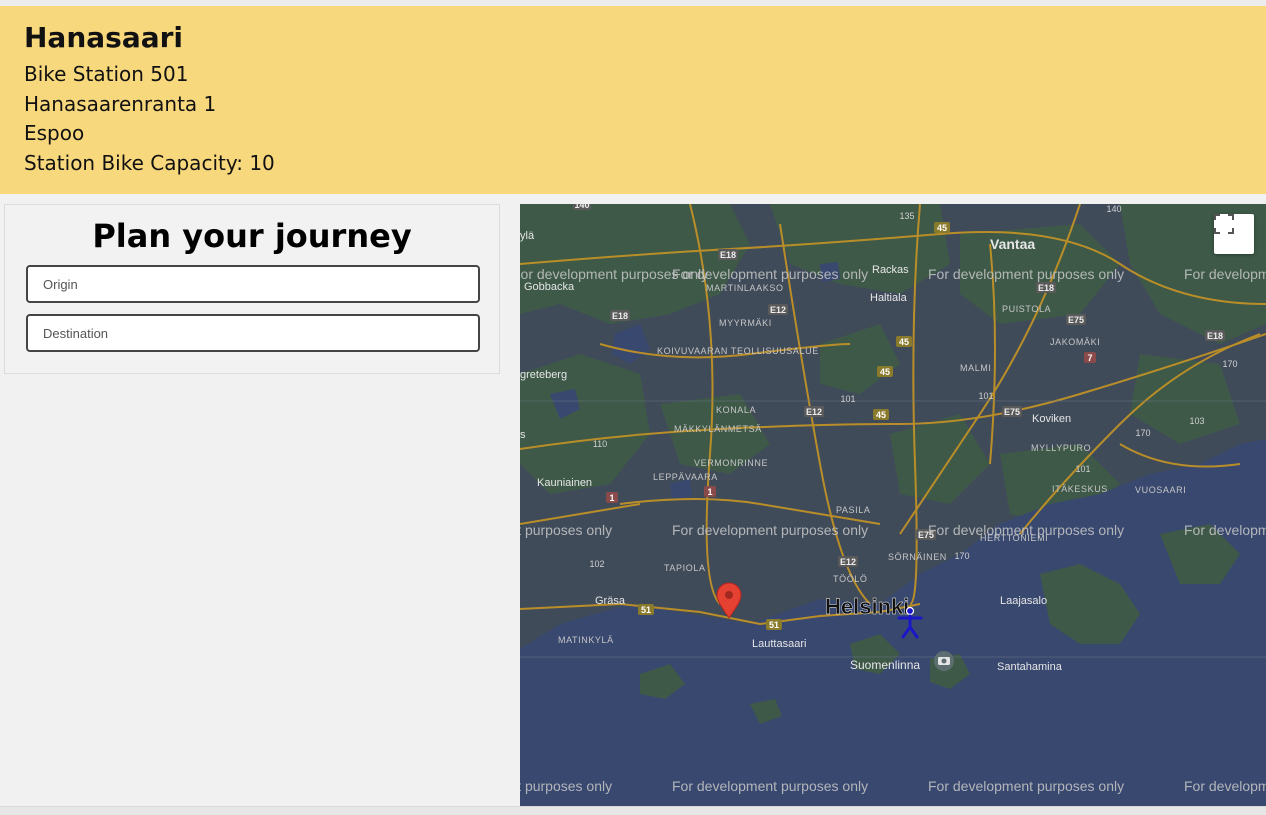 This screenshot has height=815, width=1266. I want to click on place-malmi: MALMI, so click(976, 368).